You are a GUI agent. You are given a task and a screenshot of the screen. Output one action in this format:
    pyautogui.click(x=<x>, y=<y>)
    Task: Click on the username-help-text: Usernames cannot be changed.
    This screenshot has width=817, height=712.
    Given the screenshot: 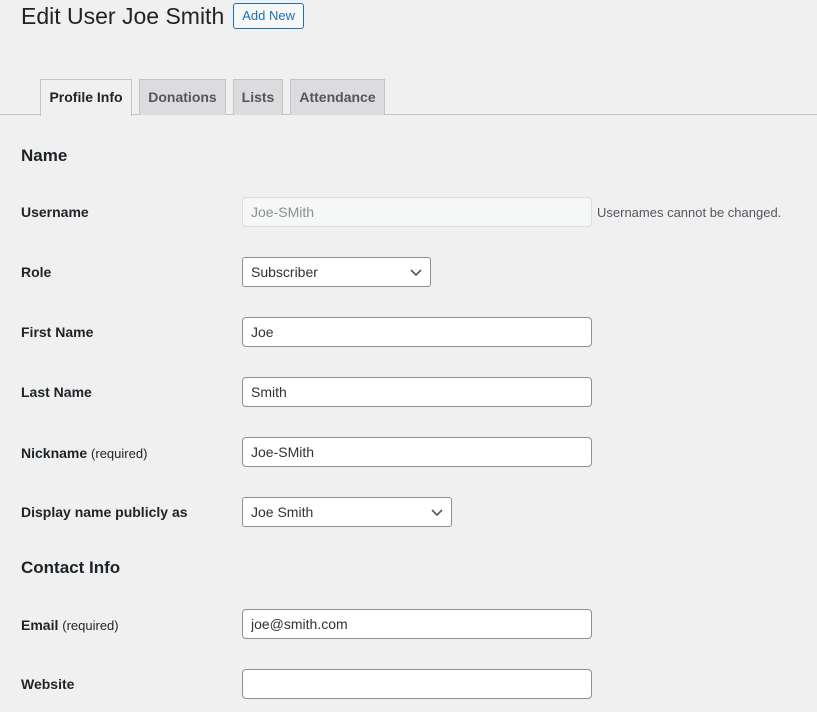 What is the action you would take?
    pyautogui.click(x=689, y=212)
    